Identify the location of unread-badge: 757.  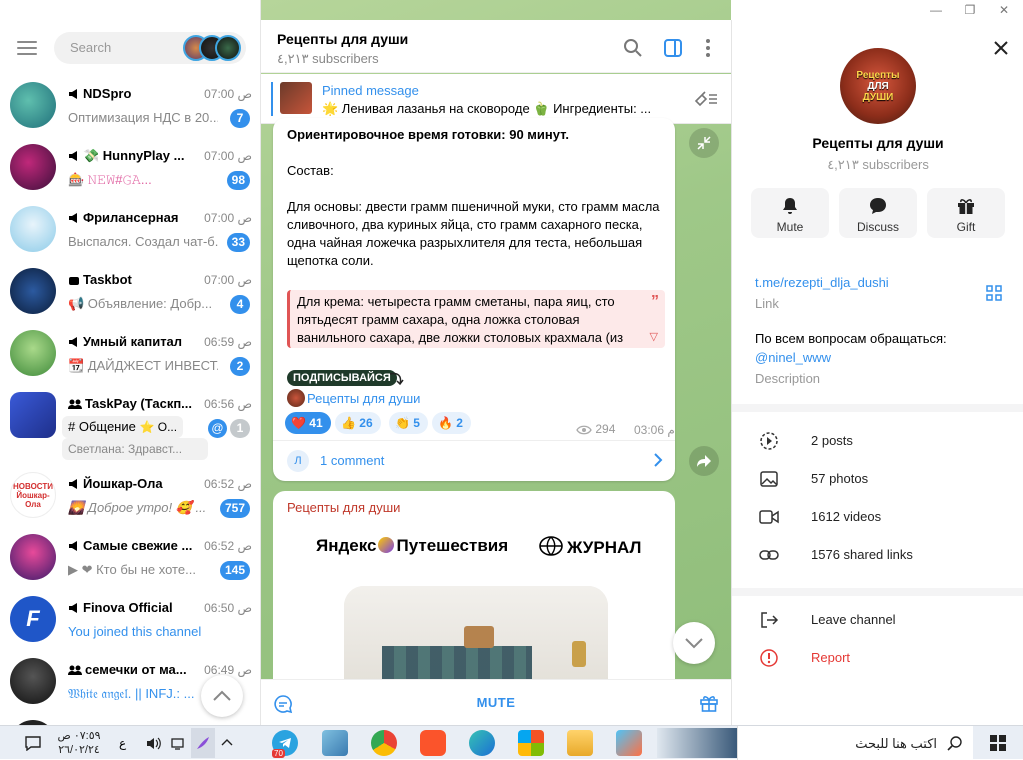
(234, 508).